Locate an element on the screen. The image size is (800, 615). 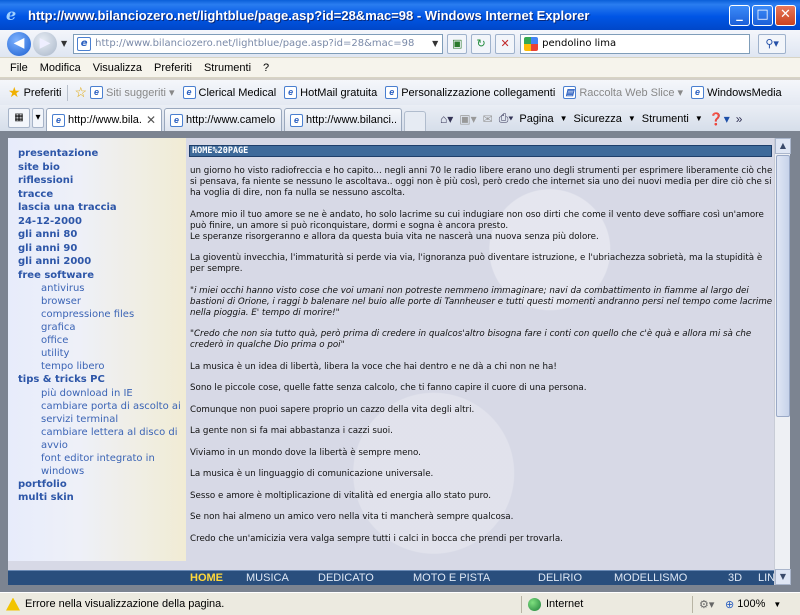
sidebar-item: gli anni 80 is located at coordinates (102, 235).